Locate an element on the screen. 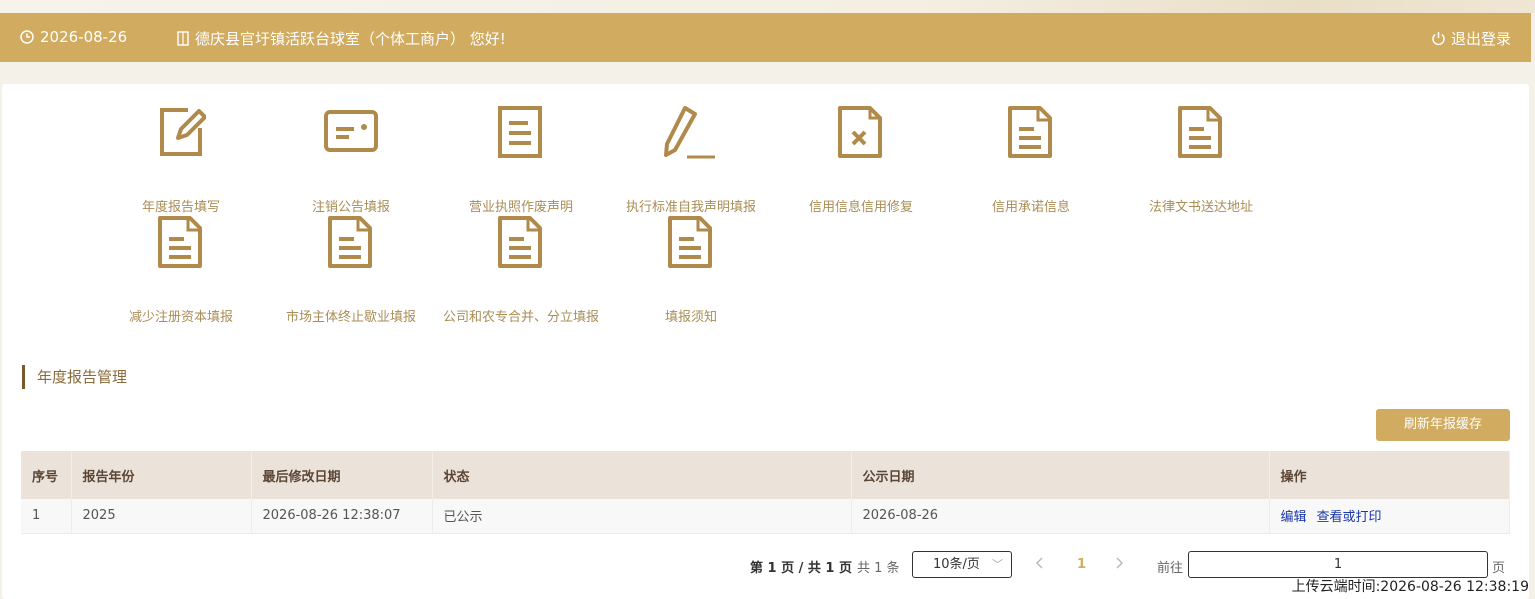 This screenshot has width=1535, height=599. header-greeting: 德庆县官圩镇活跃台球室（个体工商户） 您好! is located at coordinates (341, 38).